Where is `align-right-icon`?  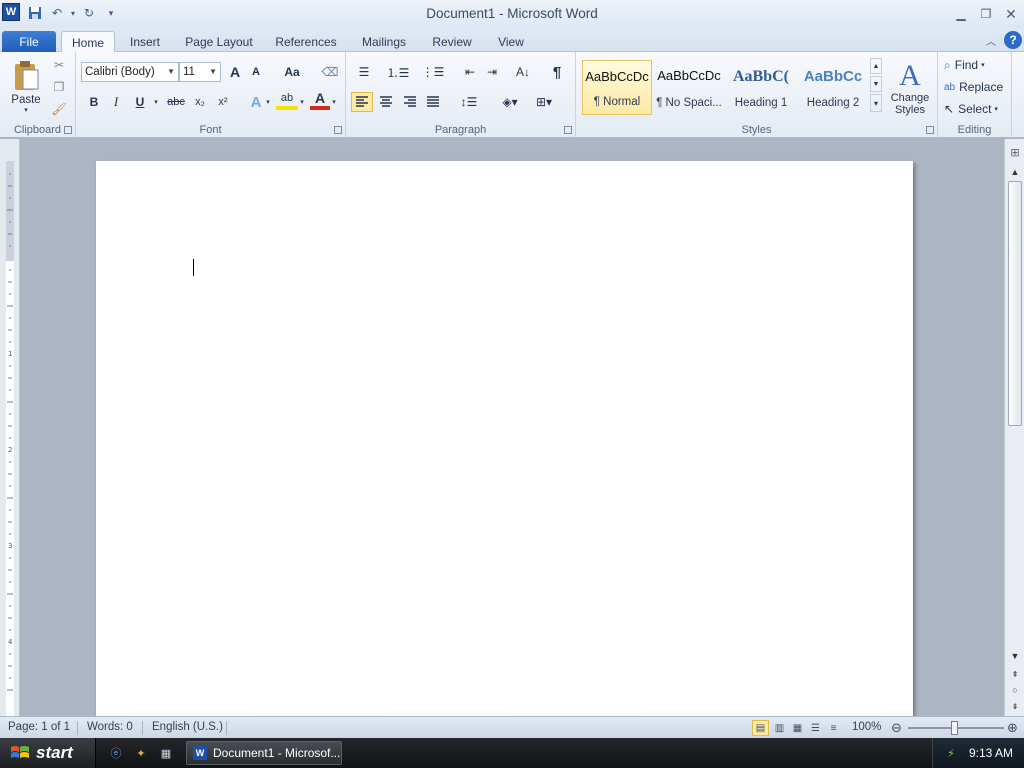
align-right-icon is located at coordinates (410, 102).